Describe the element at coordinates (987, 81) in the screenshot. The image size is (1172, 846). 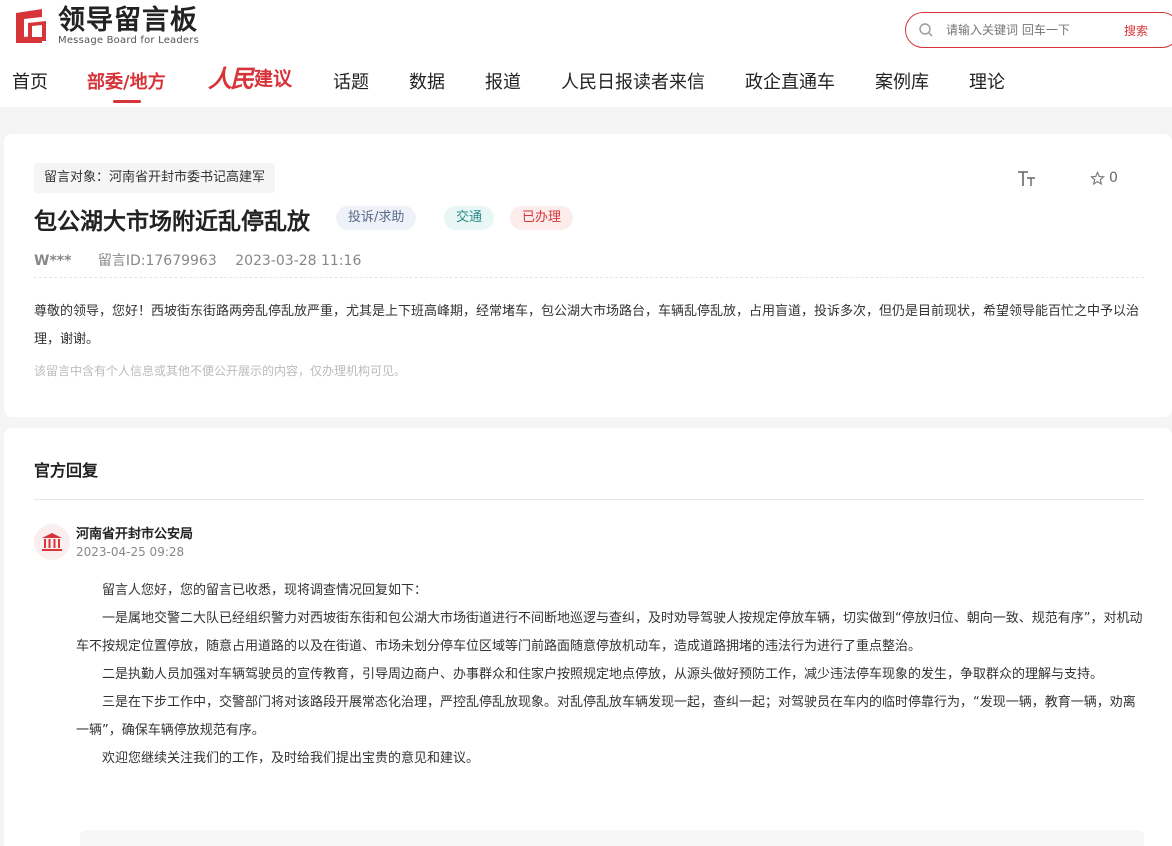
I see `nav-item-theory: 理论` at that location.